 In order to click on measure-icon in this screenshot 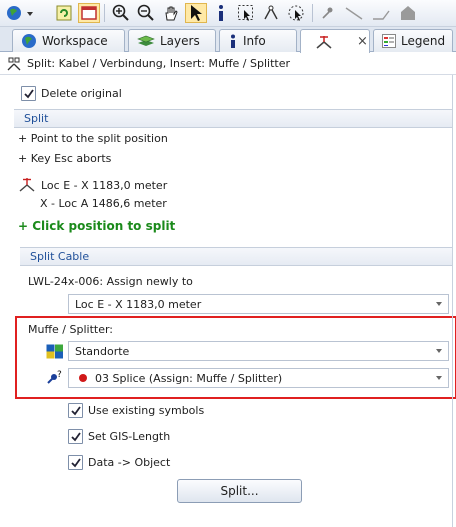, I will do `click(271, 12)`.